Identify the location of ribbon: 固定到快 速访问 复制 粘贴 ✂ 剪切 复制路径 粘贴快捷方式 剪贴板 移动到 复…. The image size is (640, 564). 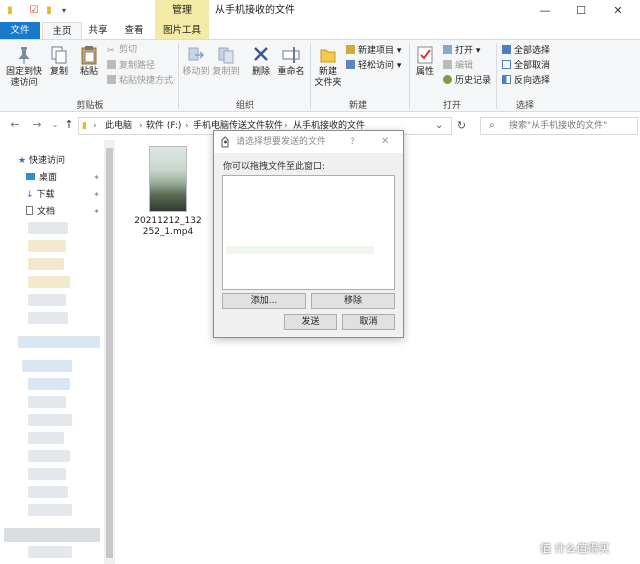
(320, 75).